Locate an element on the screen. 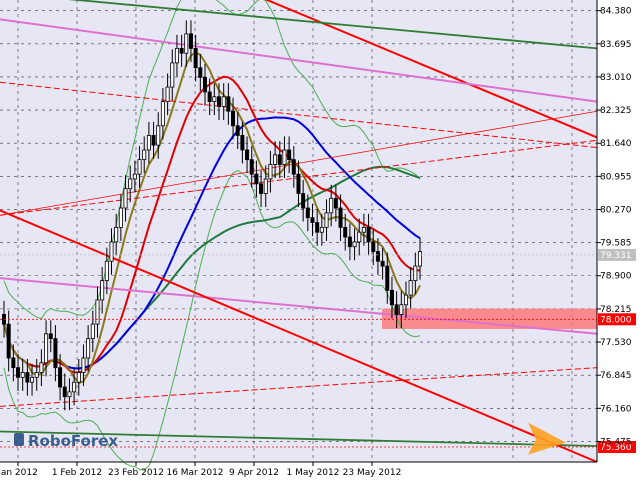 This screenshot has height=480, width=640. y-tick-label: 82.325 is located at coordinates (616, 111).